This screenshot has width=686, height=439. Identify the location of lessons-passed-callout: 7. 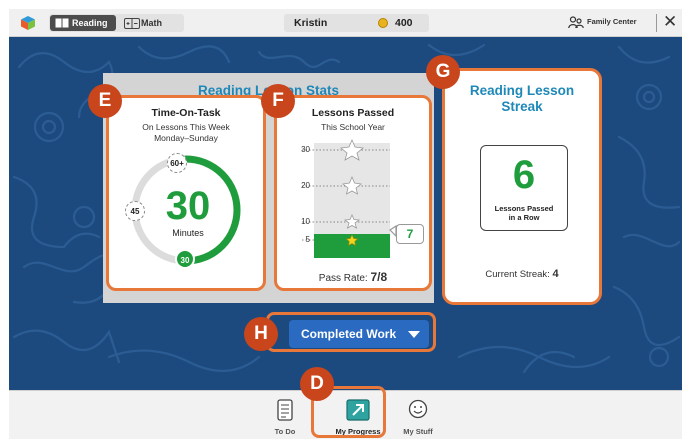
(410, 234).